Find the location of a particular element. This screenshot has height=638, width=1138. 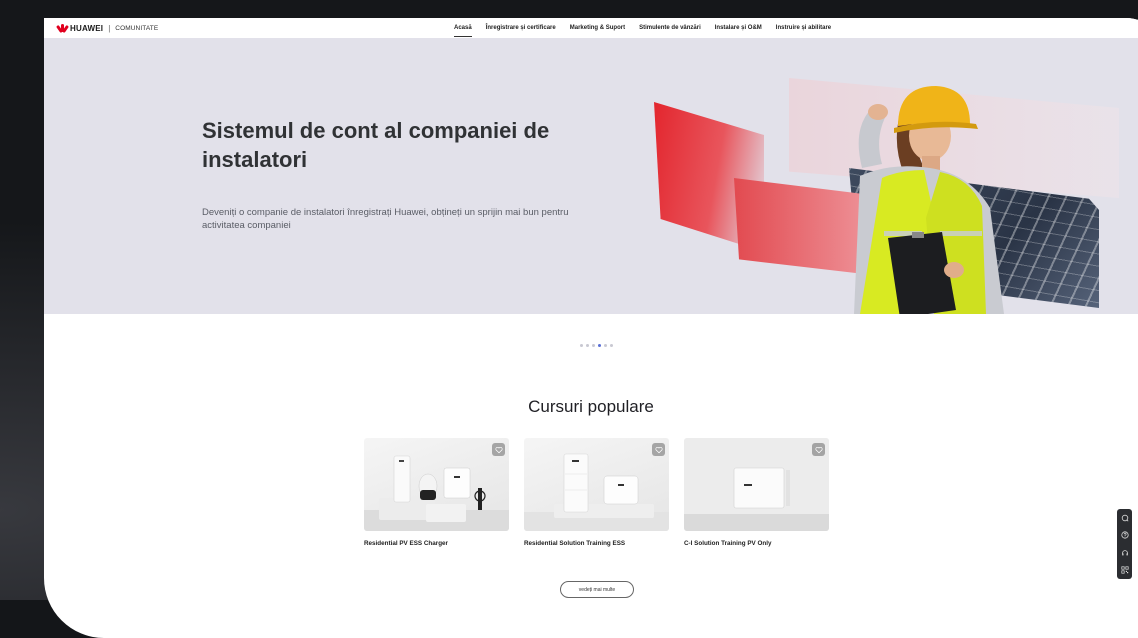

chat-icon is located at coordinates (1124, 517).